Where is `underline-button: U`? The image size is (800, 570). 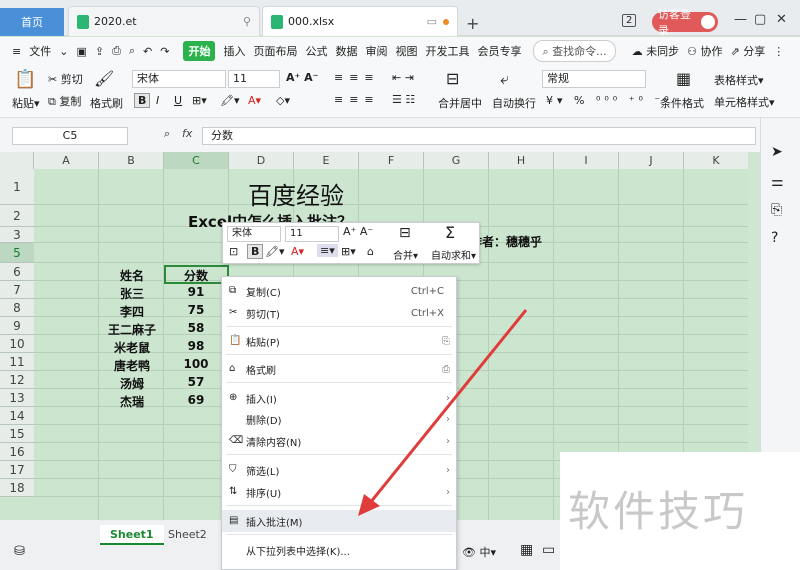
underline-button: U is located at coordinates (178, 100).